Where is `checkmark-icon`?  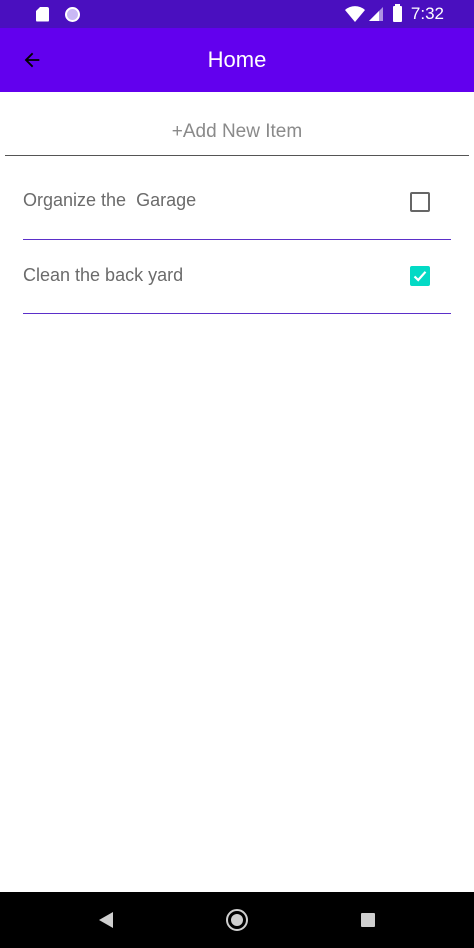
checkmark-icon is located at coordinates (420, 276).